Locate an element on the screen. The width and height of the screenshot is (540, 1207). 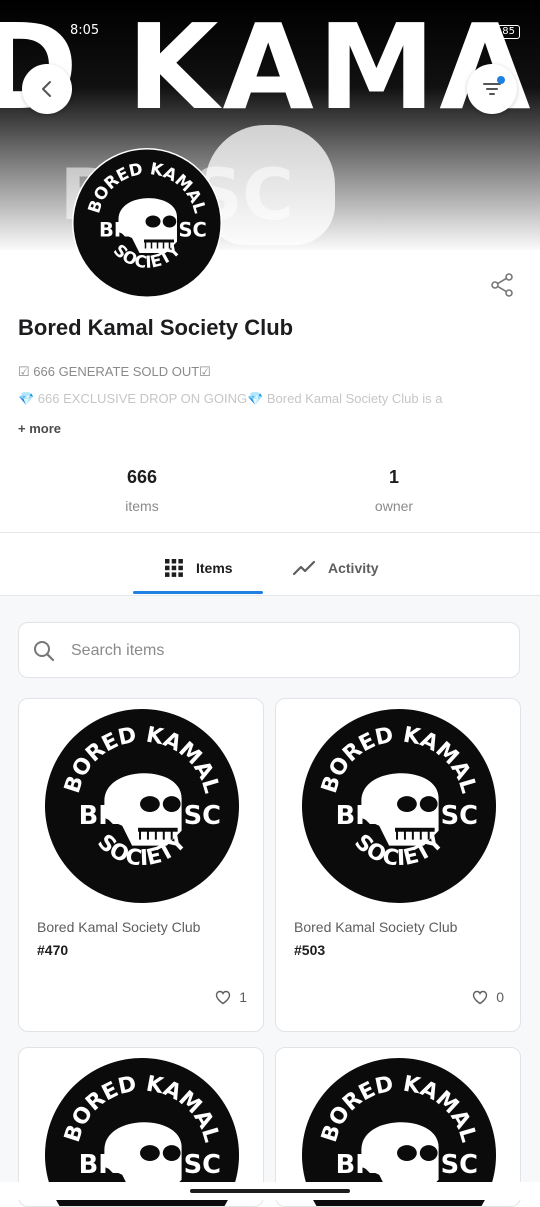
items-count: 666 is located at coordinates (142, 477).